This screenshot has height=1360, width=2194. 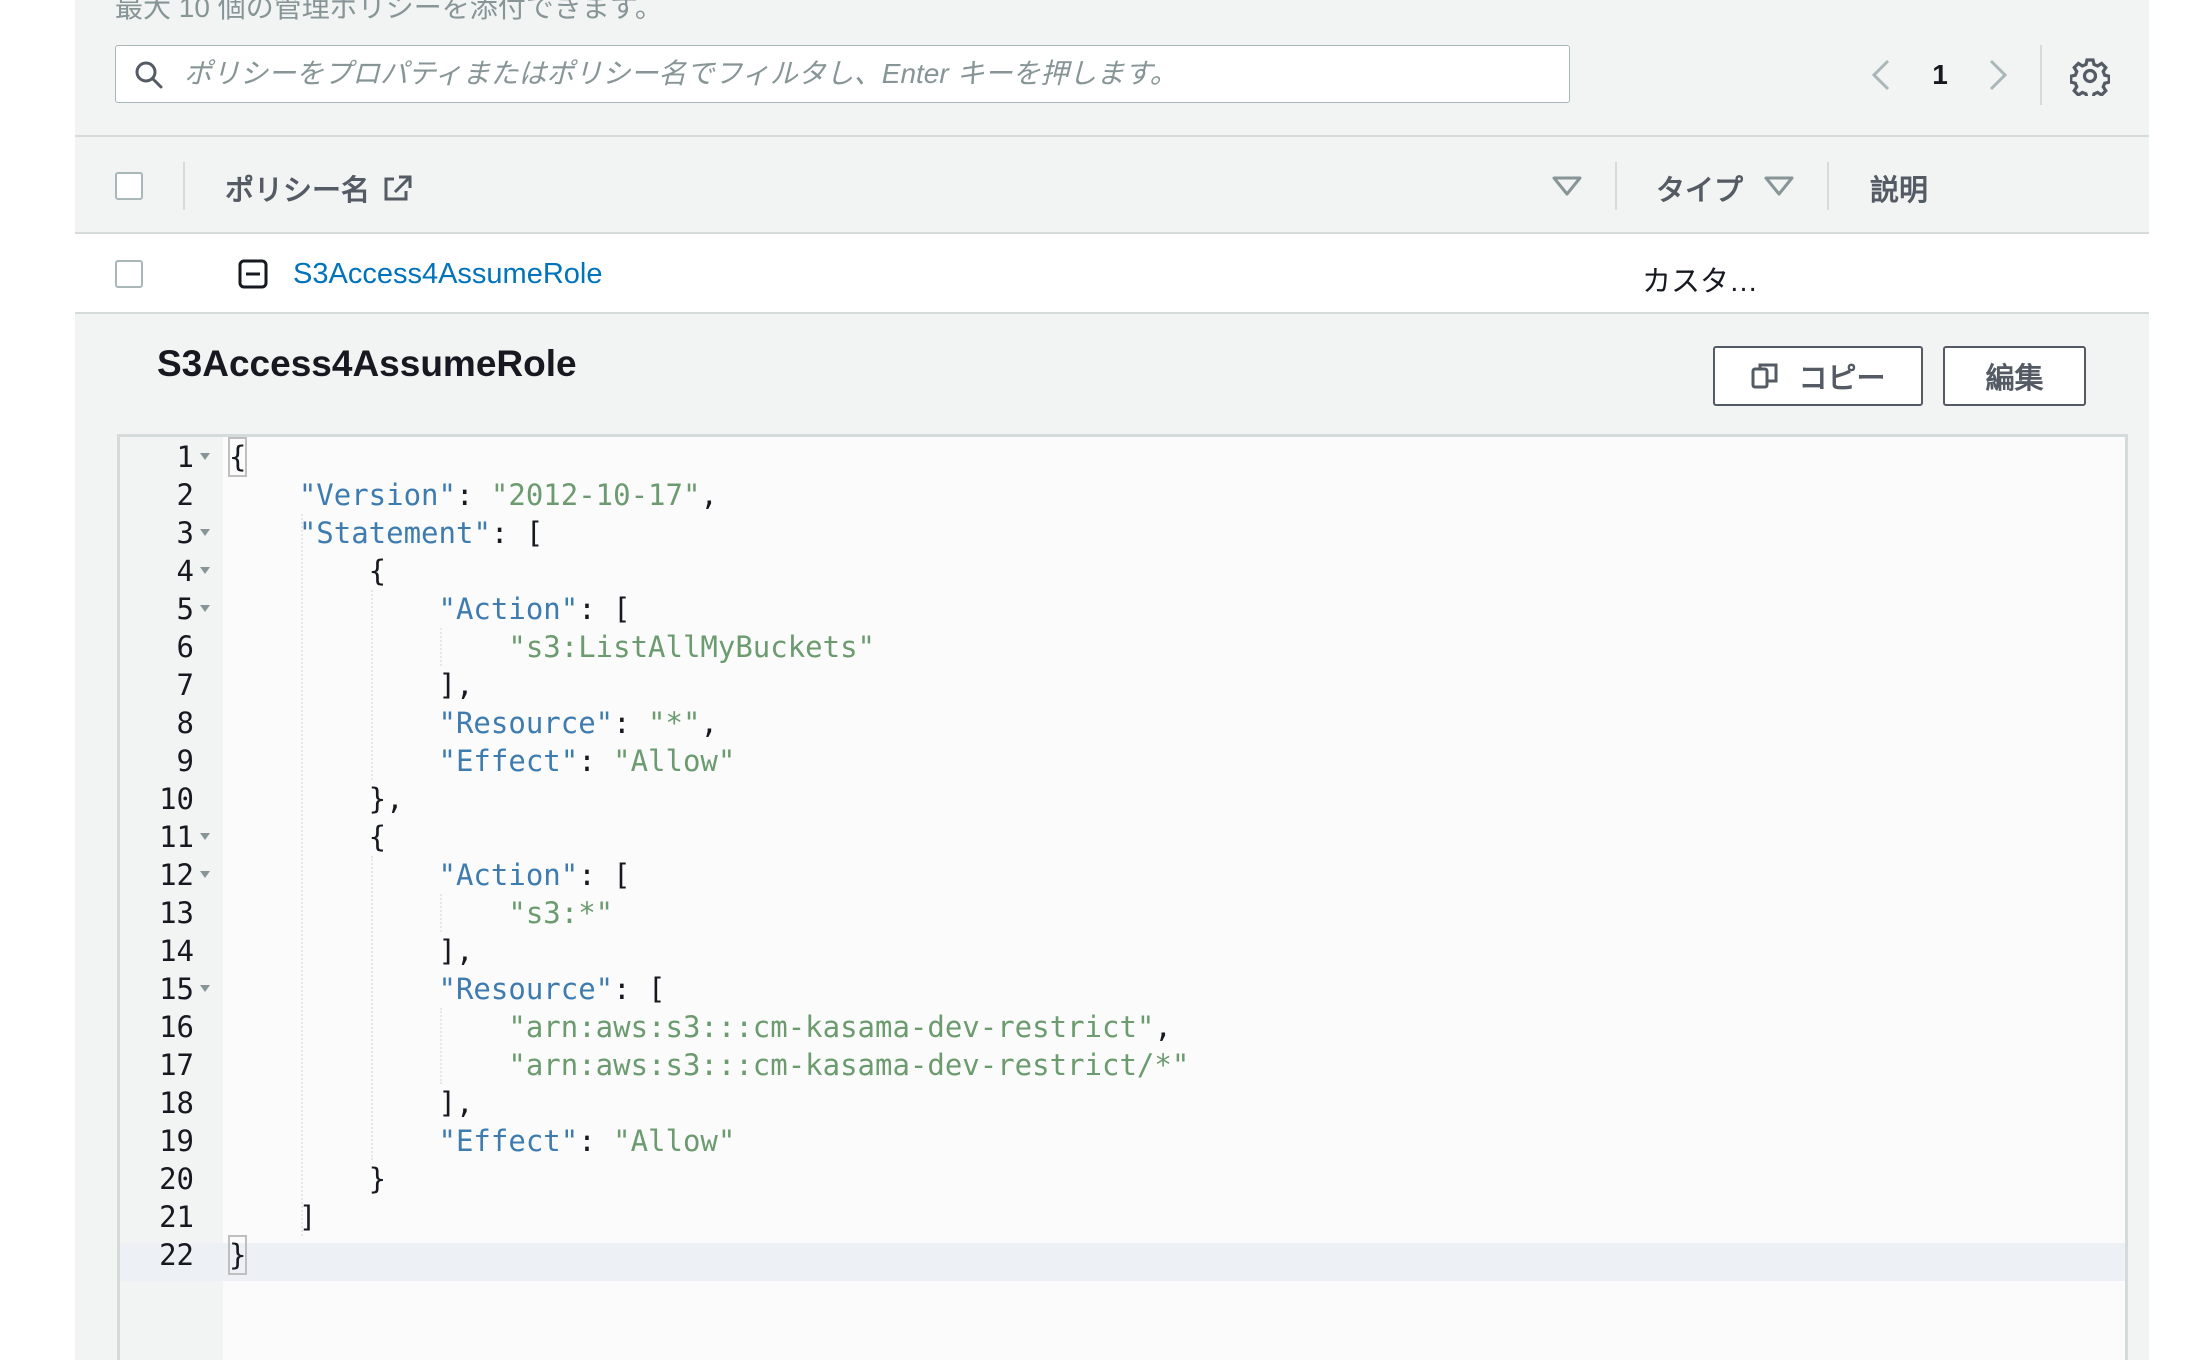 What do you see at coordinates (1842, 379) in the screenshot?
I see `copy-button-label: コピー` at bounding box center [1842, 379].